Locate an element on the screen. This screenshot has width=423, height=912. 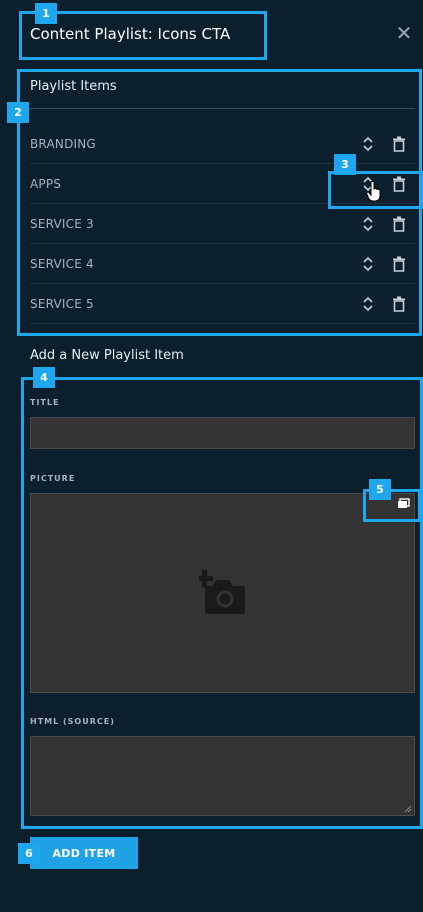
annotation-number-6: 6 is located at coordinates (29, 853).